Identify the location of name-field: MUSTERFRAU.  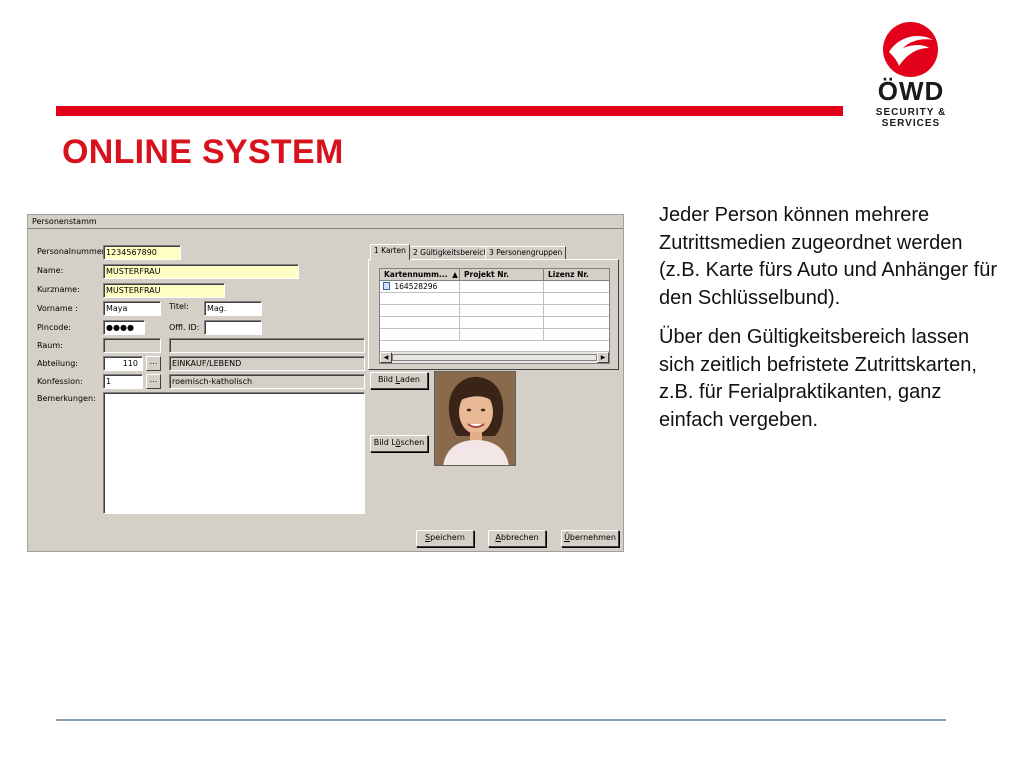
(201, 271).